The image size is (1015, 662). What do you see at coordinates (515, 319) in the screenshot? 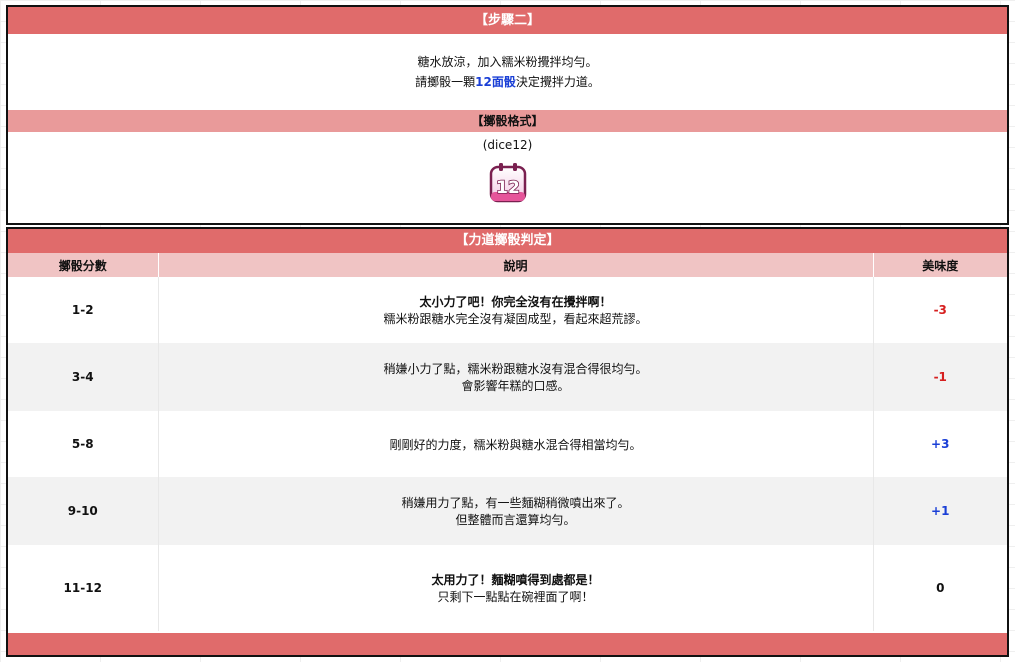
I see `row-description-line2: 糯米粉跟糖水完全沒有凝固成型，看起來超荒謬。` at bounding box center [515, 319].